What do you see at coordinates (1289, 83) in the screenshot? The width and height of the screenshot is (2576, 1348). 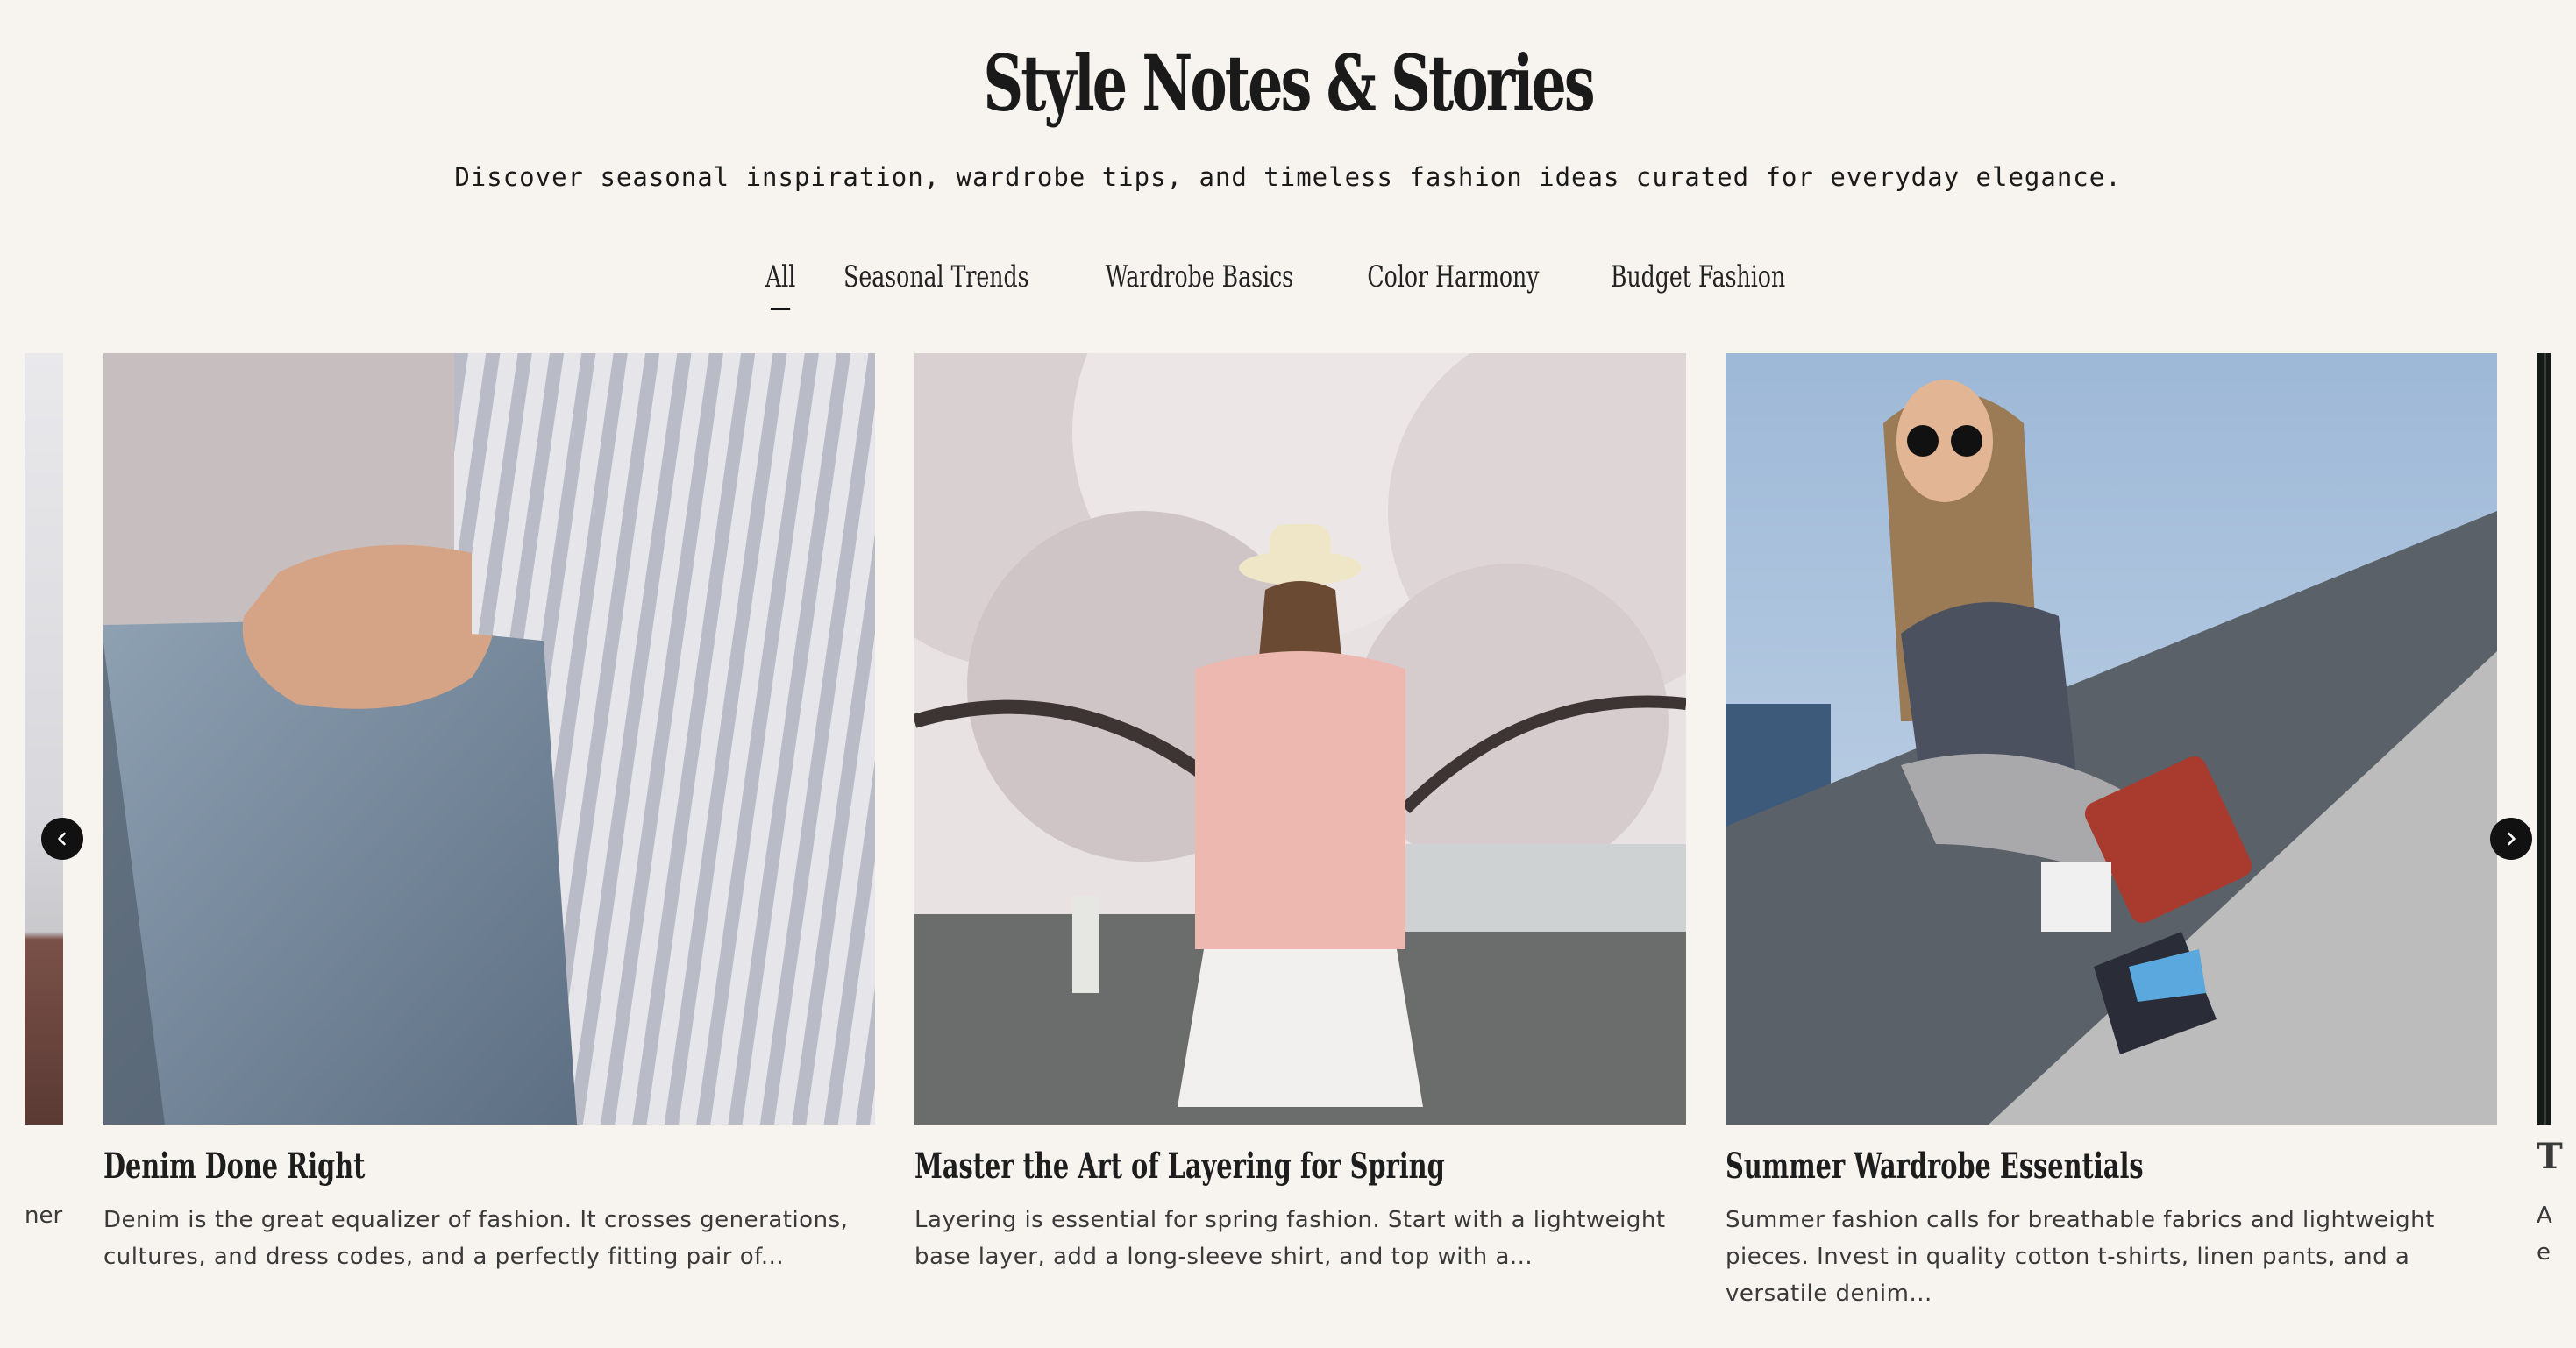 I see `page-title: Style Notes & Stories` at bounding box center [1289, 83].